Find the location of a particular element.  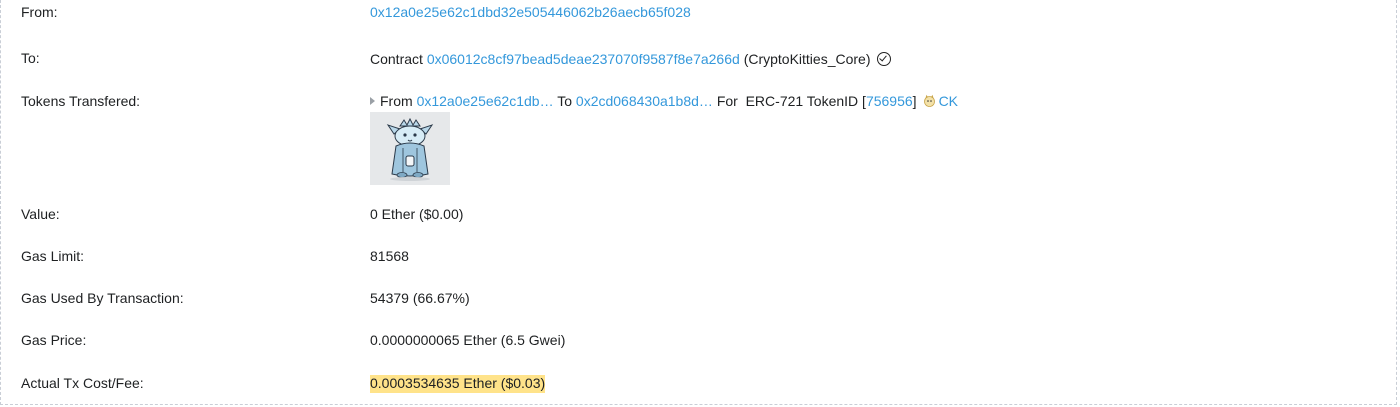

gas-limit-value: 81568 is located at coordinates (389, 256).